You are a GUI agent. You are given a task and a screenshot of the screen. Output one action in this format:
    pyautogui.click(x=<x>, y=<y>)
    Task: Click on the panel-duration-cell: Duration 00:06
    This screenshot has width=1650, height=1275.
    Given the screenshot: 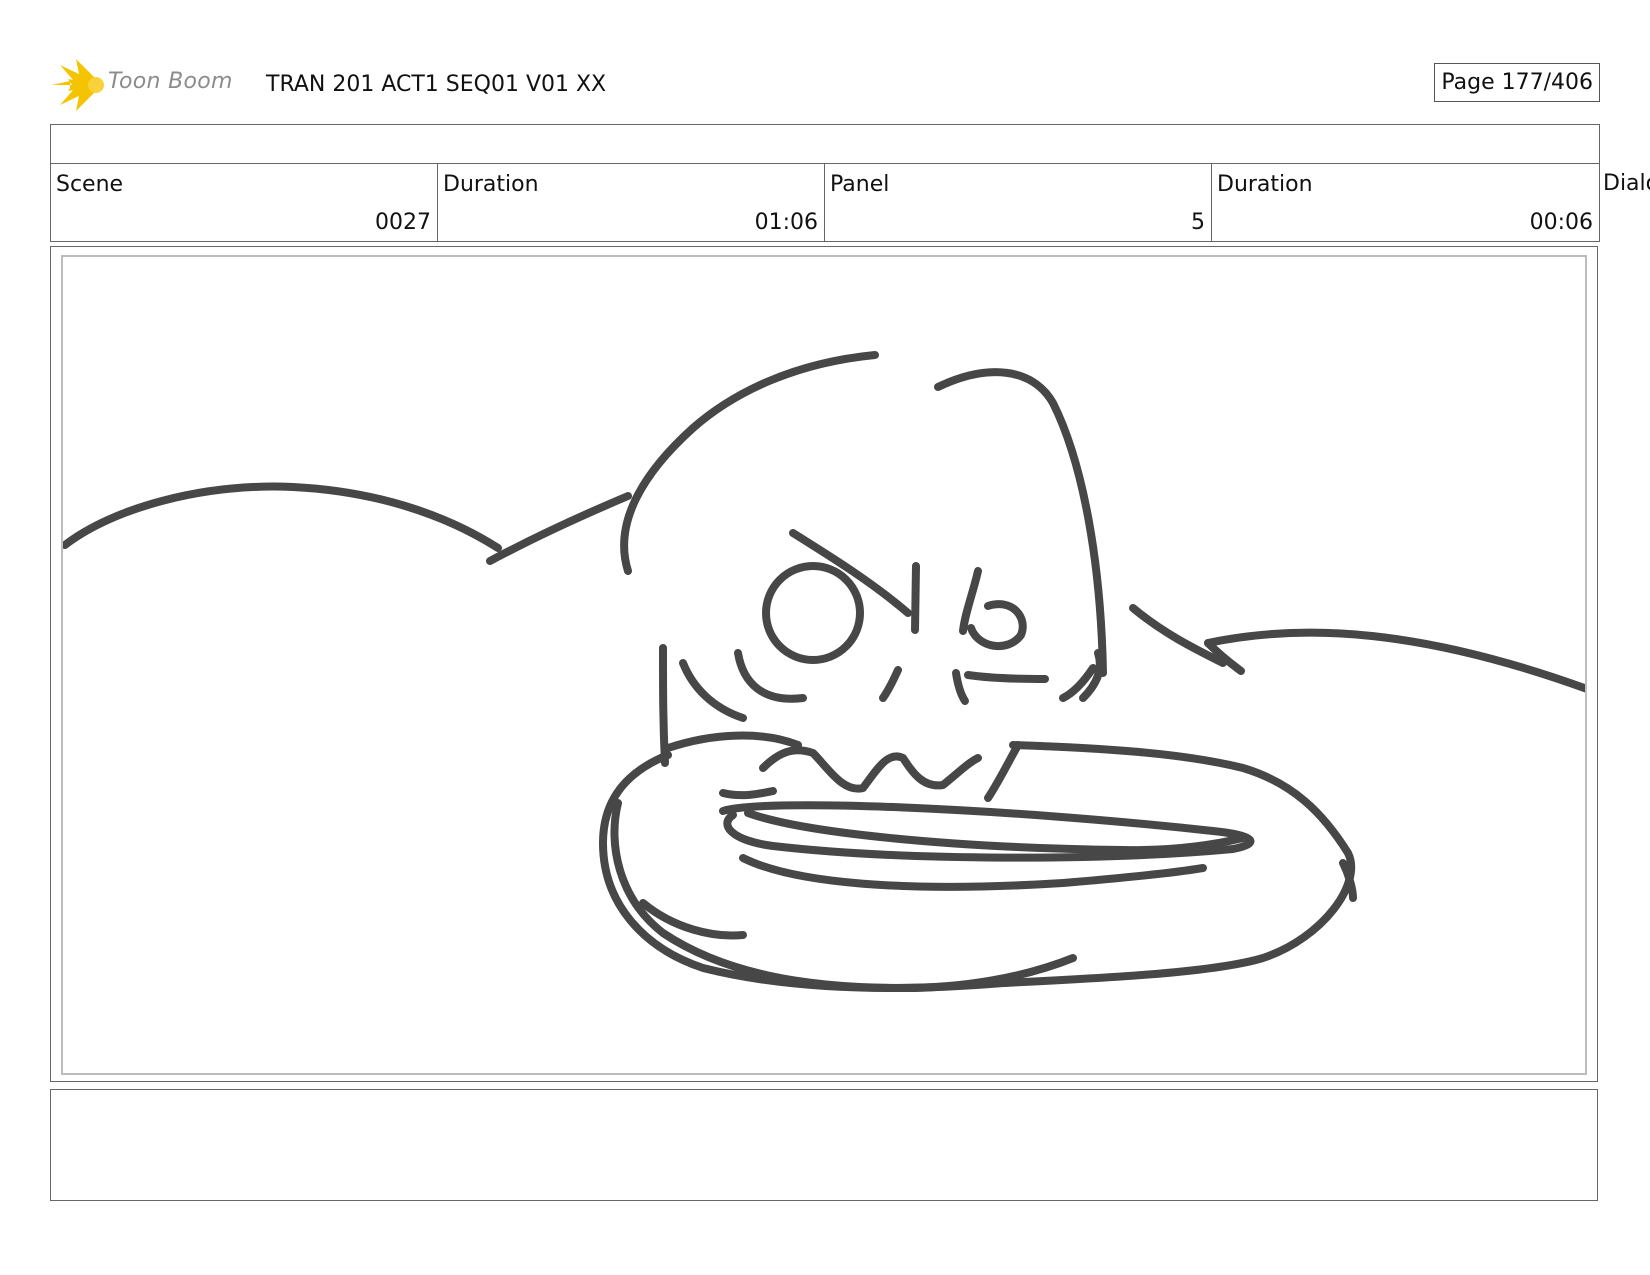 What is the action you would take?
    pyautogui.click(x=1405, y=202)
    